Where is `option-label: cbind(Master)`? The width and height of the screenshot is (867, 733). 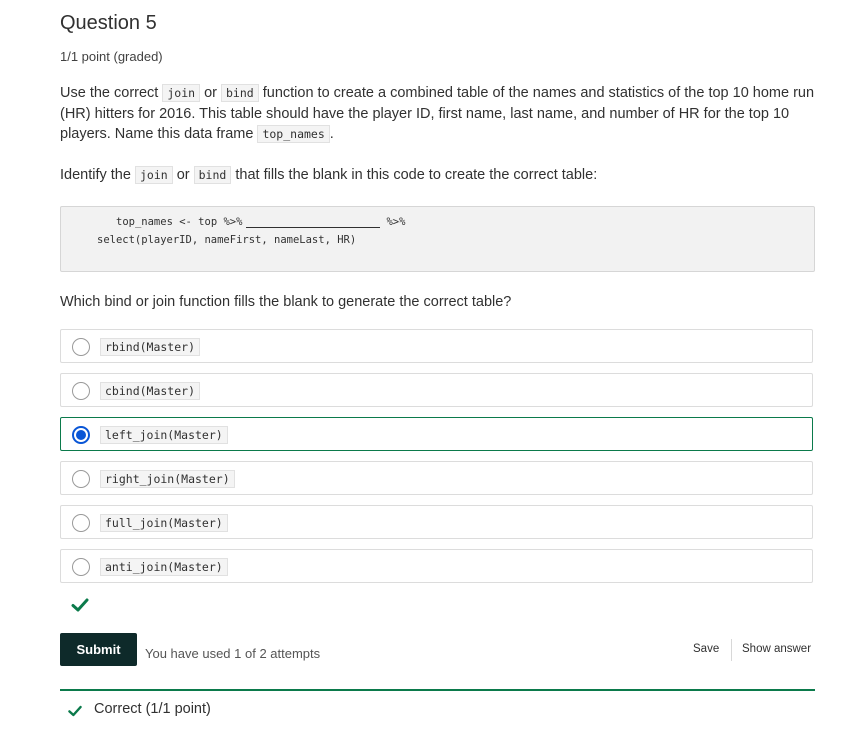 option-label: cbind(Master) is located at coordinates (150, 391).